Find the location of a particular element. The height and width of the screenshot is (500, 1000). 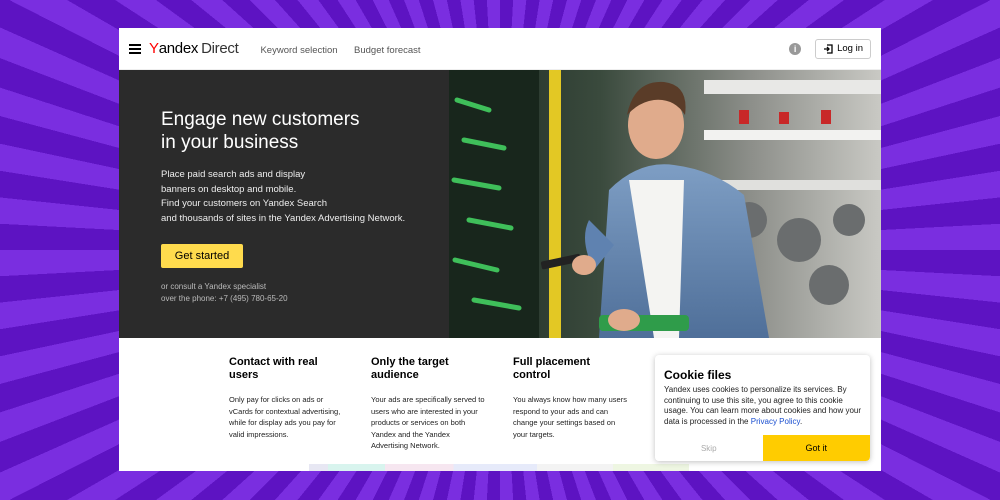

logo-y: Y is located at coordinates (154, 48).